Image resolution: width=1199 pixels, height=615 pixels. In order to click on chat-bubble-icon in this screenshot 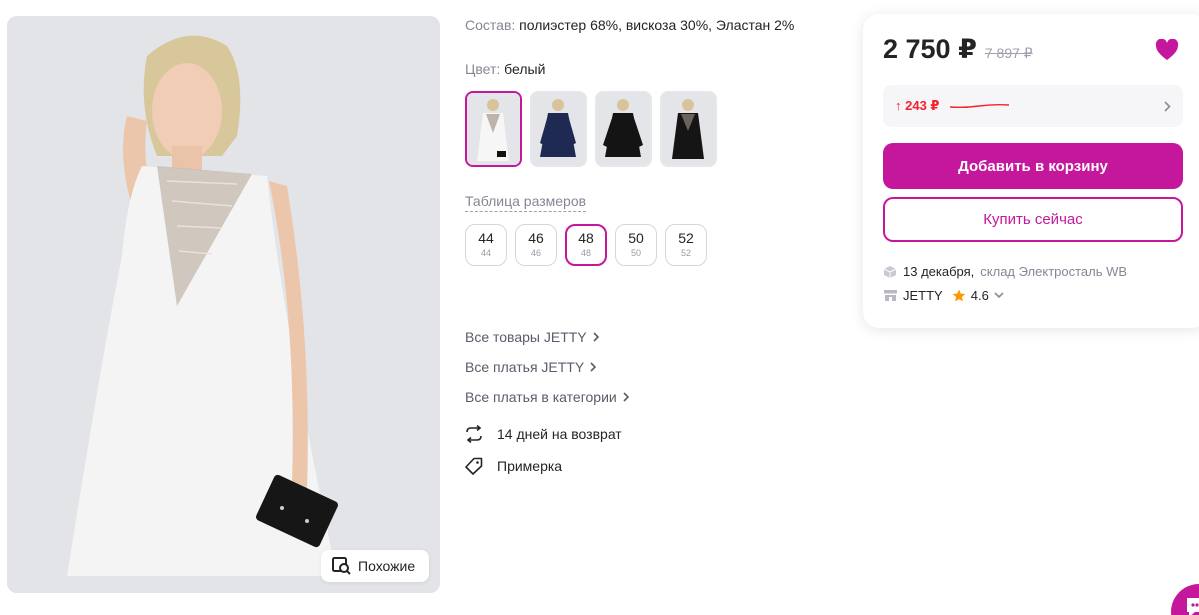, I will do `click(1193, 606)`.